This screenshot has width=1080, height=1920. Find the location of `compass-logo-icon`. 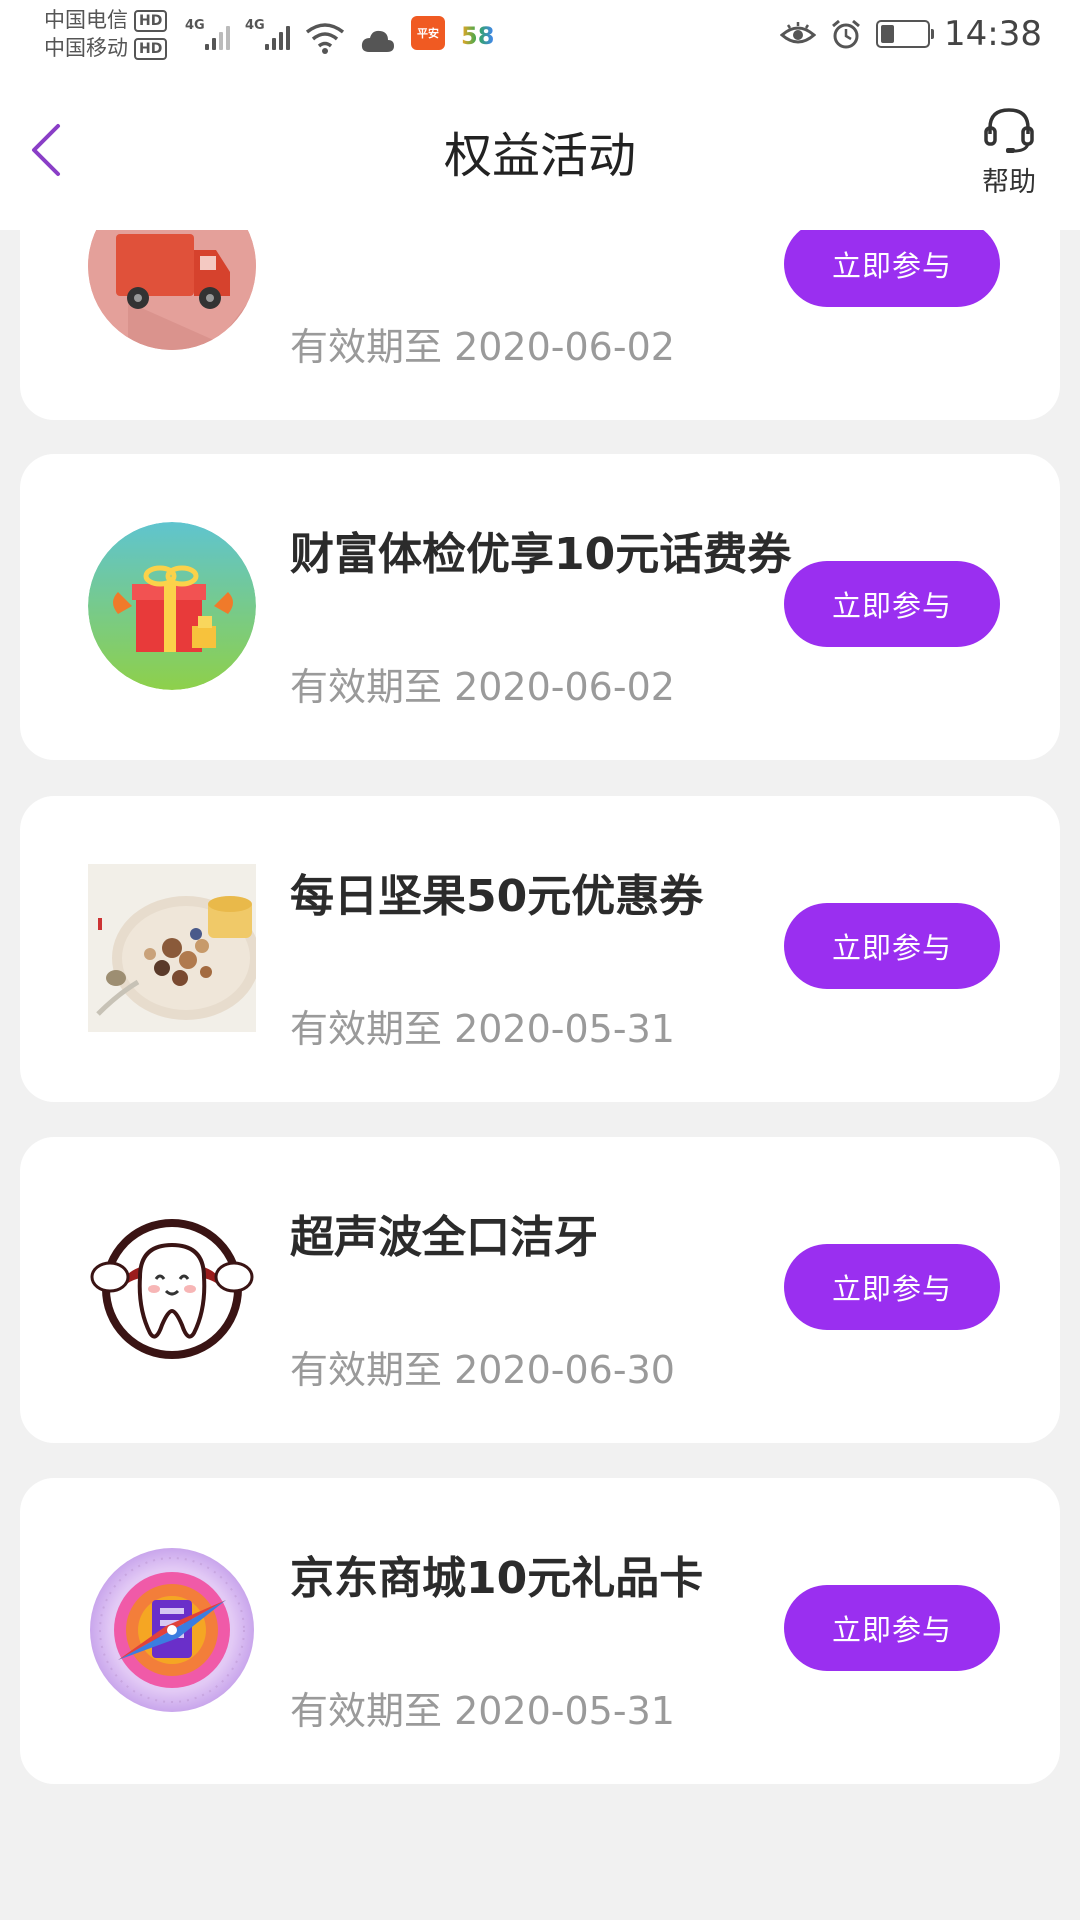

compass-logo-icon is located at coordinates (172, 1630).